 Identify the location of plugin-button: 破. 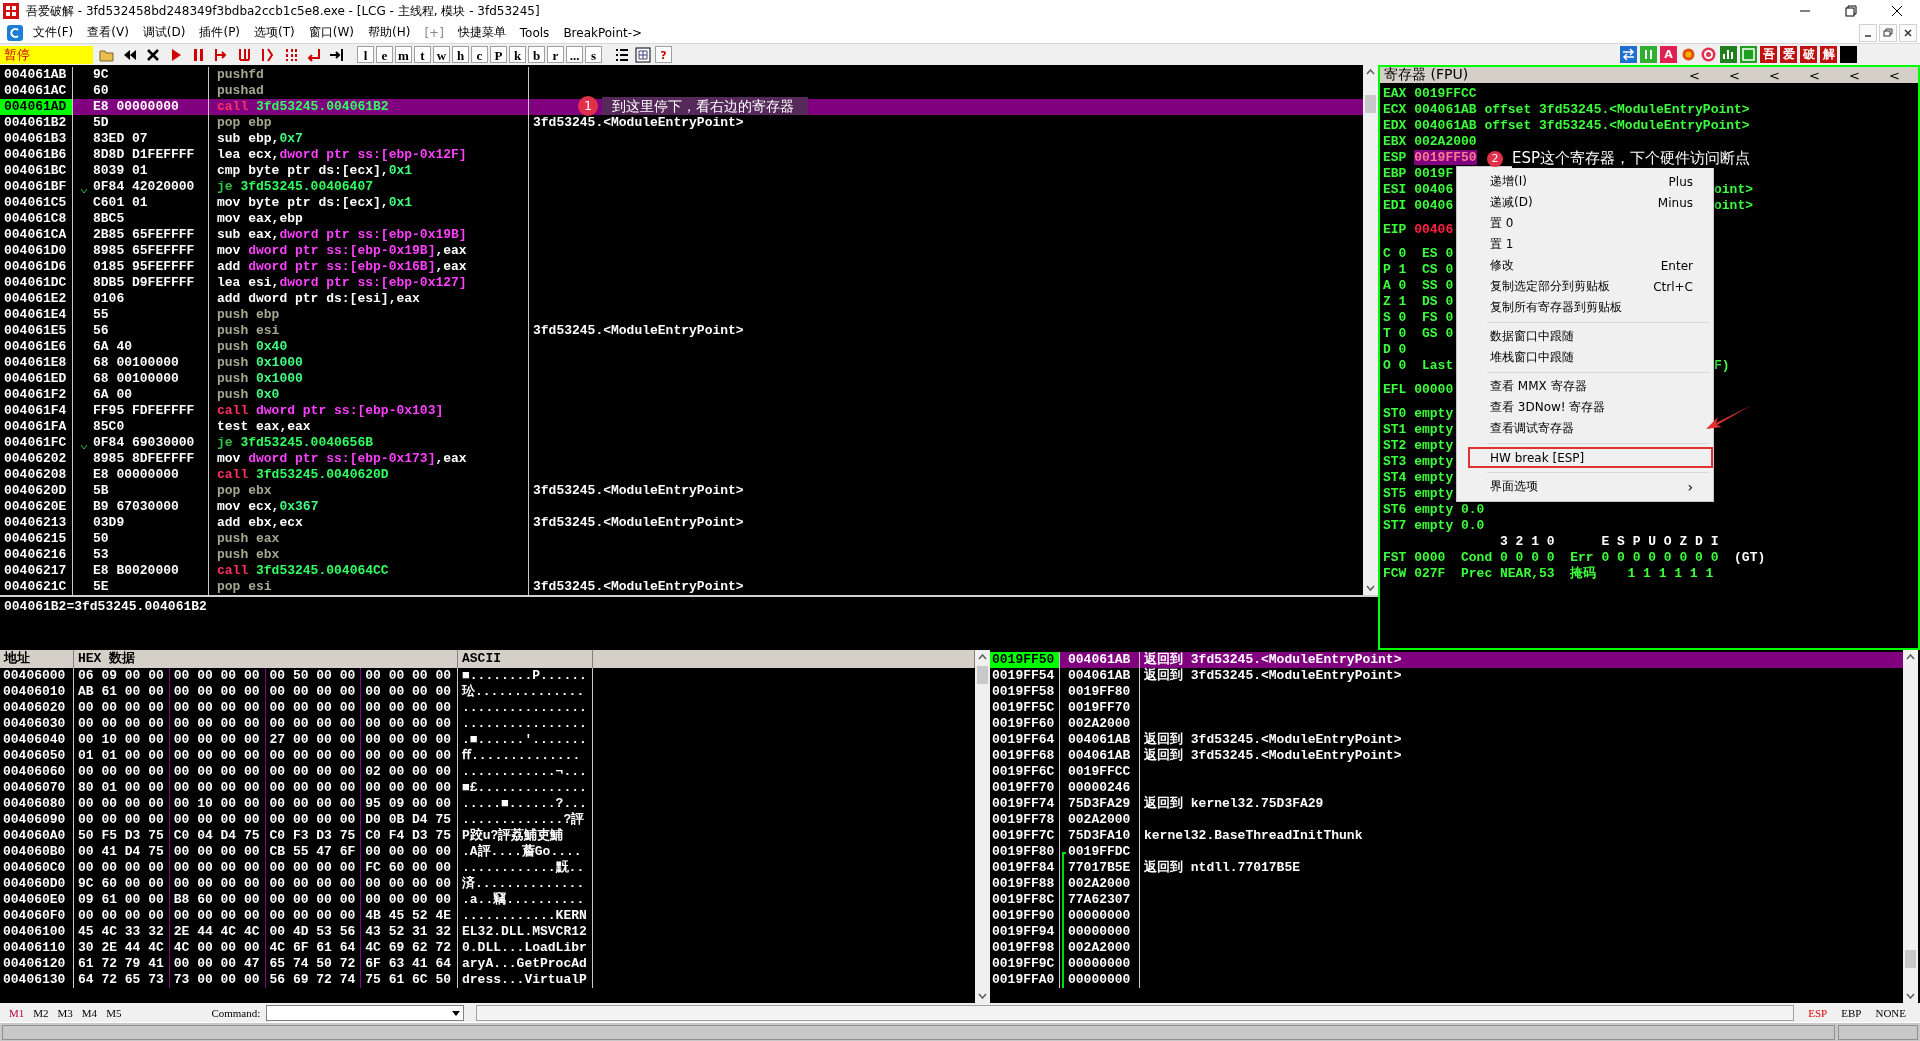
(1808, 54).